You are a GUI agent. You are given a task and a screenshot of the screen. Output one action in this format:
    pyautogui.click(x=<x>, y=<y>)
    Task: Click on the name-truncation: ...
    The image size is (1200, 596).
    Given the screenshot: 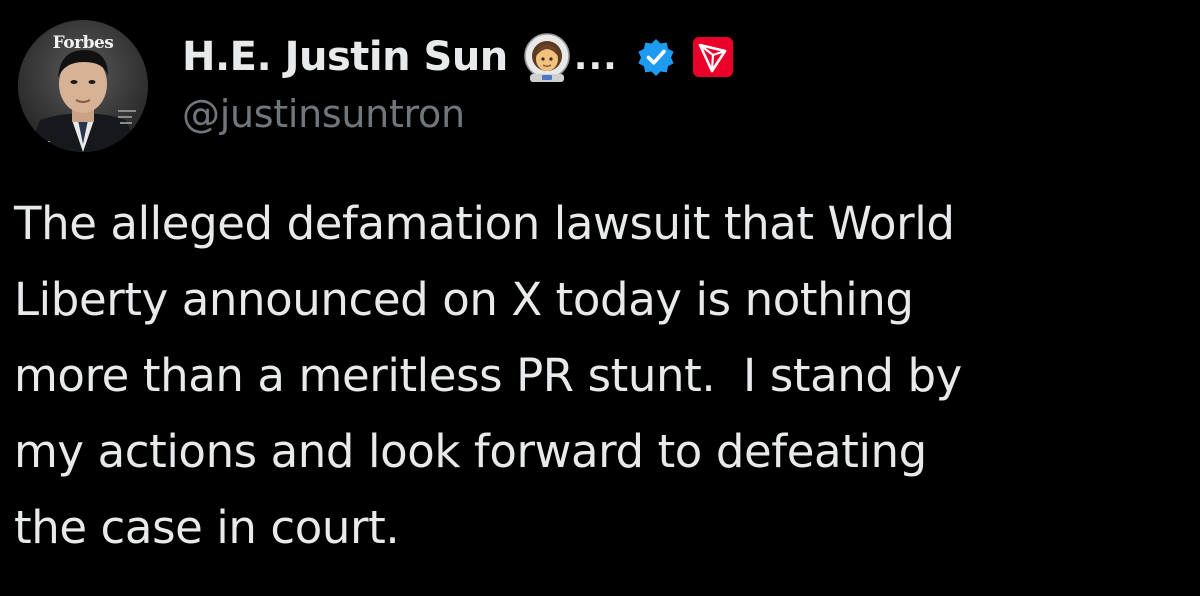 What is the action you would take?
    pyautogui.click(x=595, y=57)
    